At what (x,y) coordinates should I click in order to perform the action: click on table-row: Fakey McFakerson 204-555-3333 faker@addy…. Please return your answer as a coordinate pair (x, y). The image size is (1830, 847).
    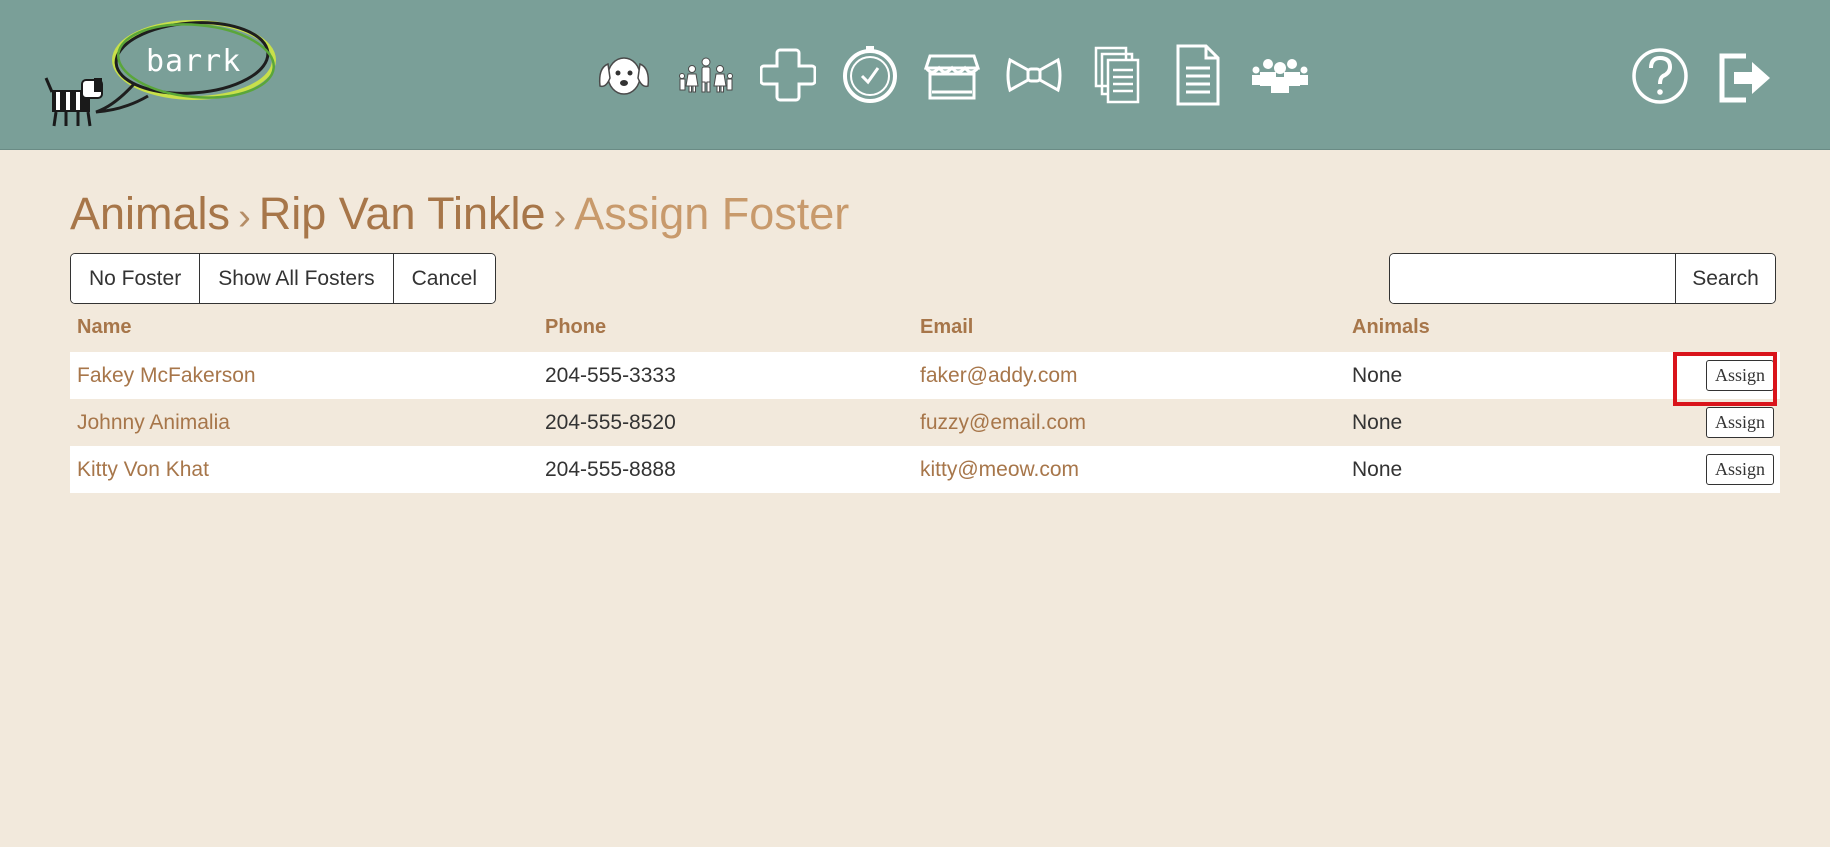
    Looking at the image, I should click on (925, 379).